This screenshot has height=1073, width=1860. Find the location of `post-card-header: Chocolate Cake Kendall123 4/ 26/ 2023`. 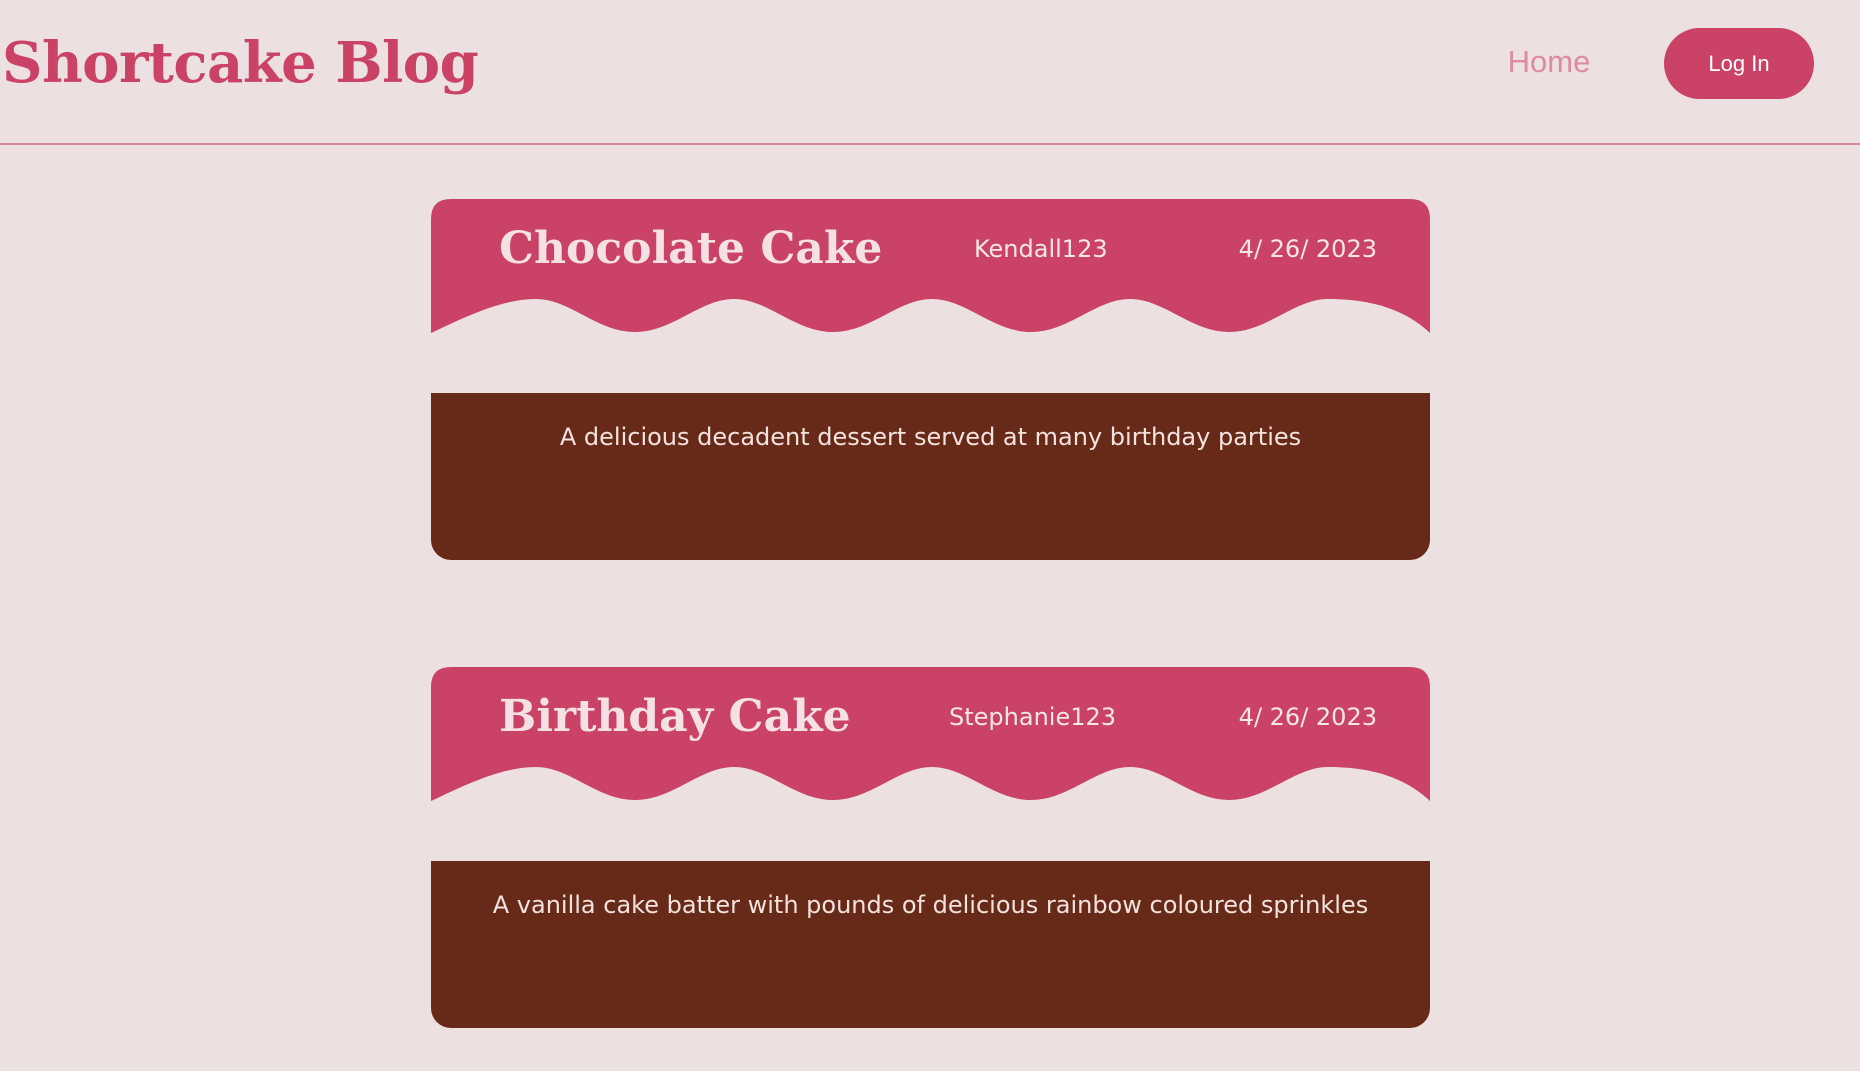

post-card-header: Chocolate Cake Kendall123 4/ 26/ 2023 is located at coordinates (930, 266).